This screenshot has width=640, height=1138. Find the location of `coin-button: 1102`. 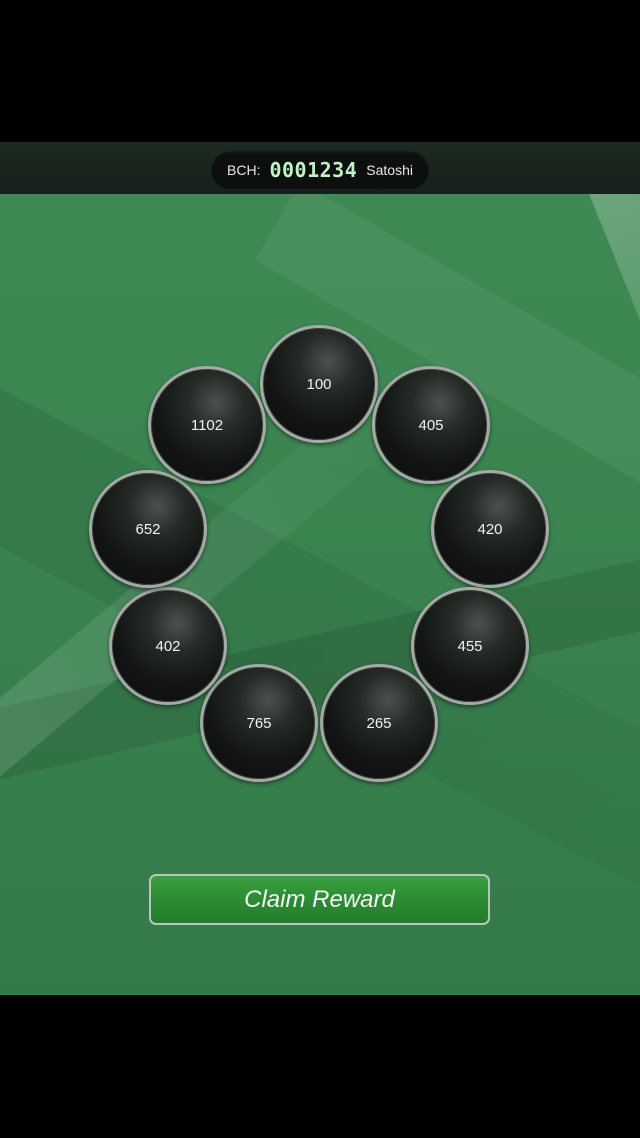

coin-button: 1102 is located at coordinates (207, 425).